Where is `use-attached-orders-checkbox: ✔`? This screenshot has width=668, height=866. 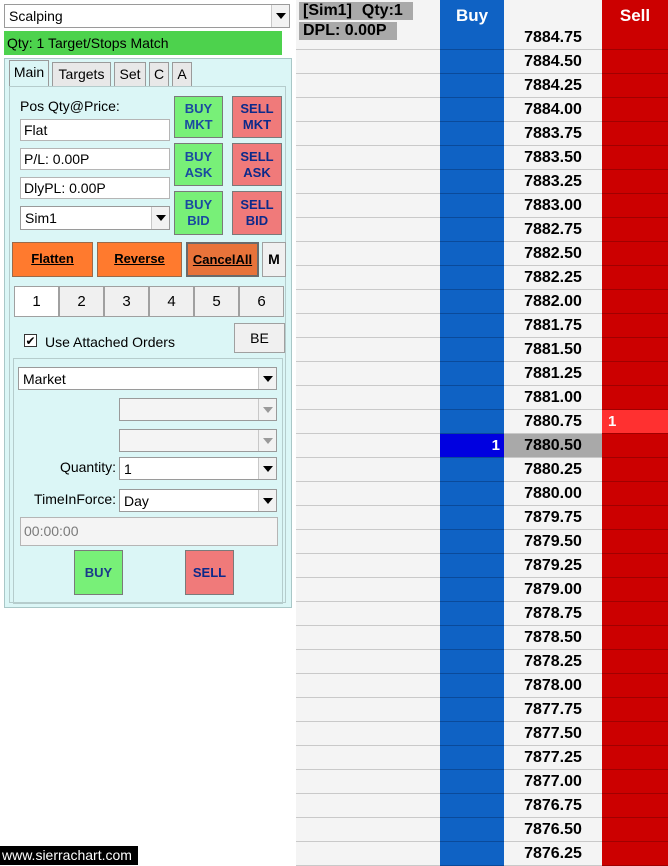 use-attached-orders-checkbox: ✔ is located at coordinates (30, 340).